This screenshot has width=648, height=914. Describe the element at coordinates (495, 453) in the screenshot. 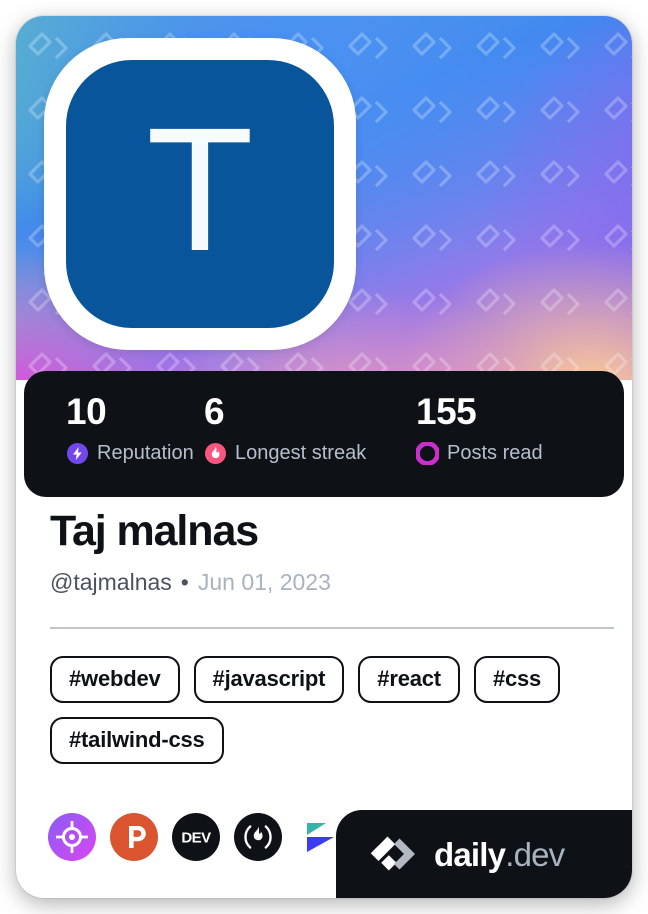

I see `stat-label: Posts read` at that location.